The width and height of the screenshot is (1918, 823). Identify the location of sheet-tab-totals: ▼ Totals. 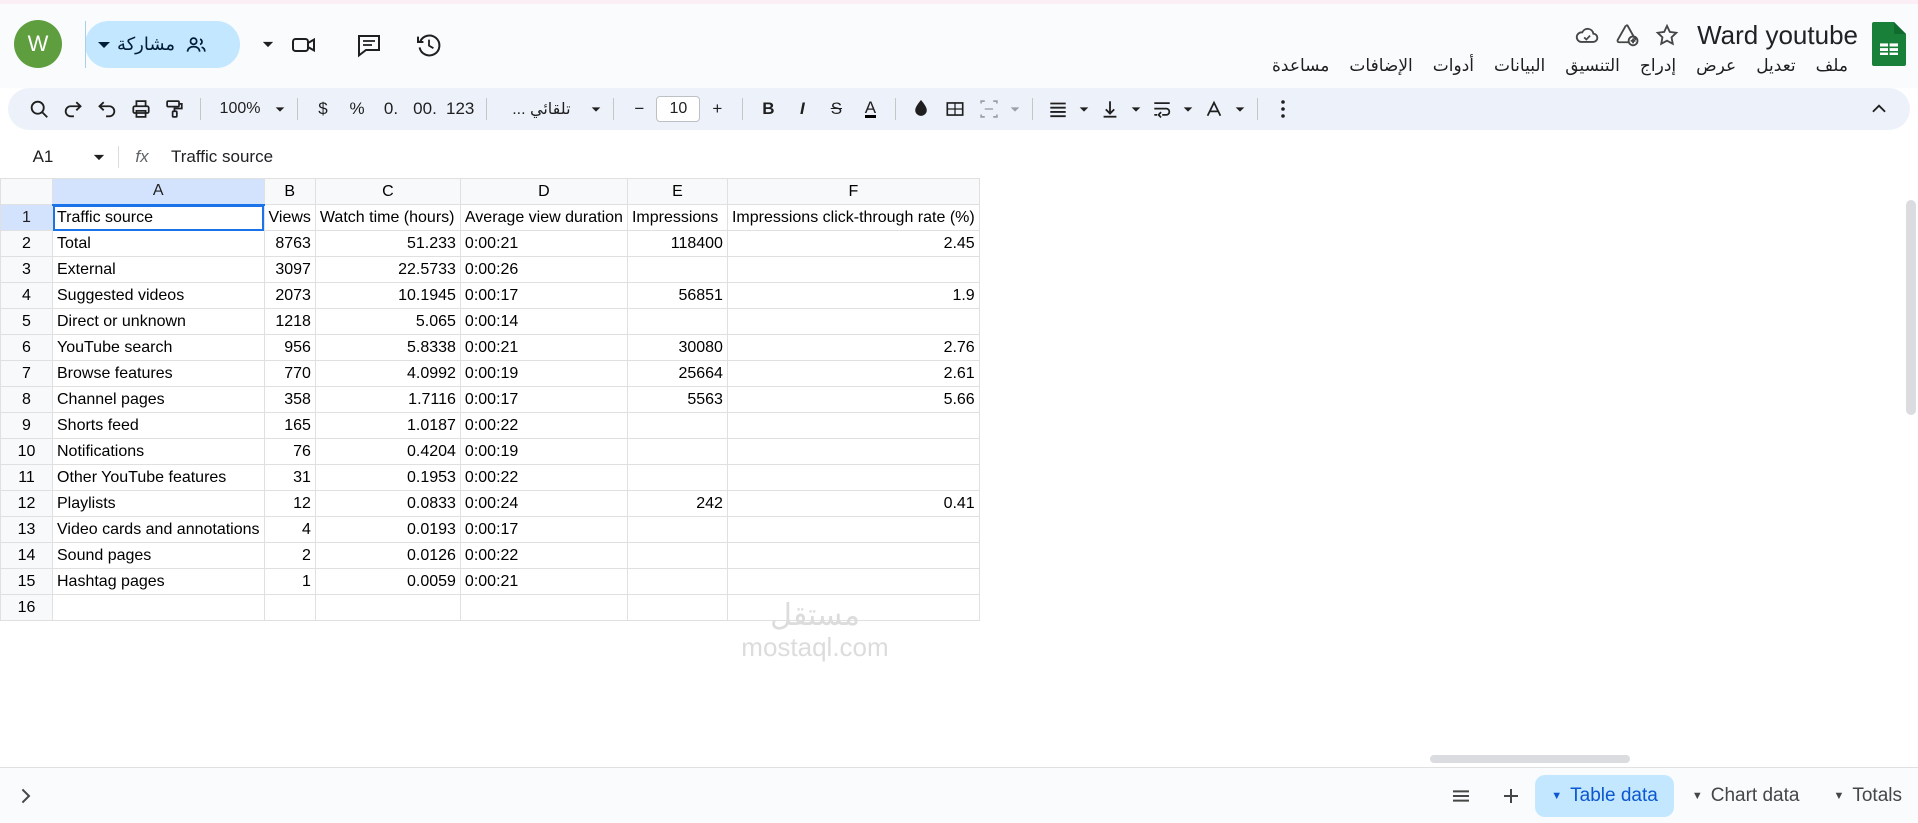
(1867, 796).